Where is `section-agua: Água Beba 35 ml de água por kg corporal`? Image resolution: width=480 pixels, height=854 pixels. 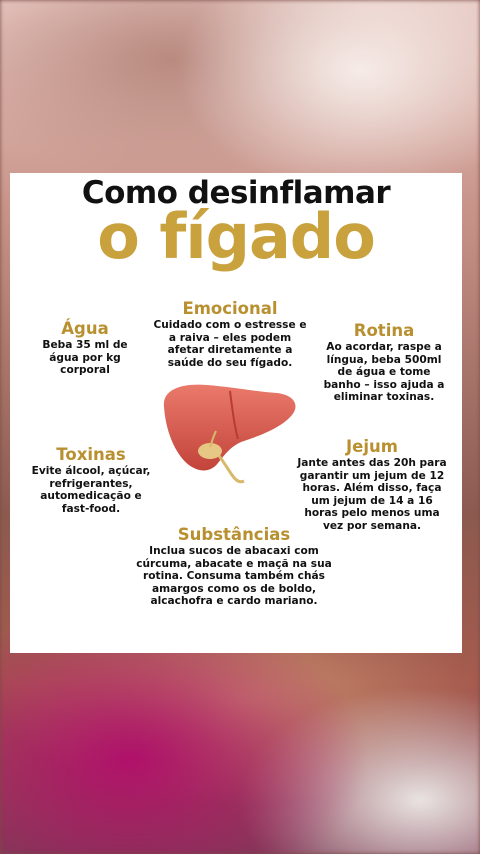 section-agua: Água Beba 35 ml de água por kg corporal is located at coordinates (85, 348).